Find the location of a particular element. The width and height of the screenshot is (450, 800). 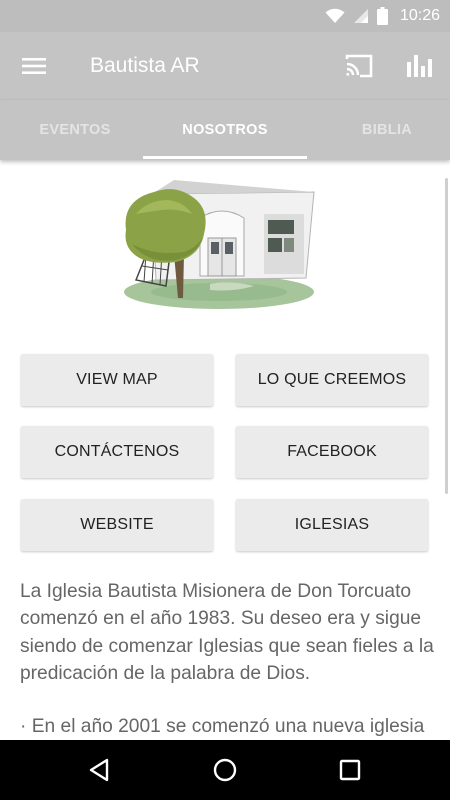

system-nav-bar is located at coordinates (225, 770).